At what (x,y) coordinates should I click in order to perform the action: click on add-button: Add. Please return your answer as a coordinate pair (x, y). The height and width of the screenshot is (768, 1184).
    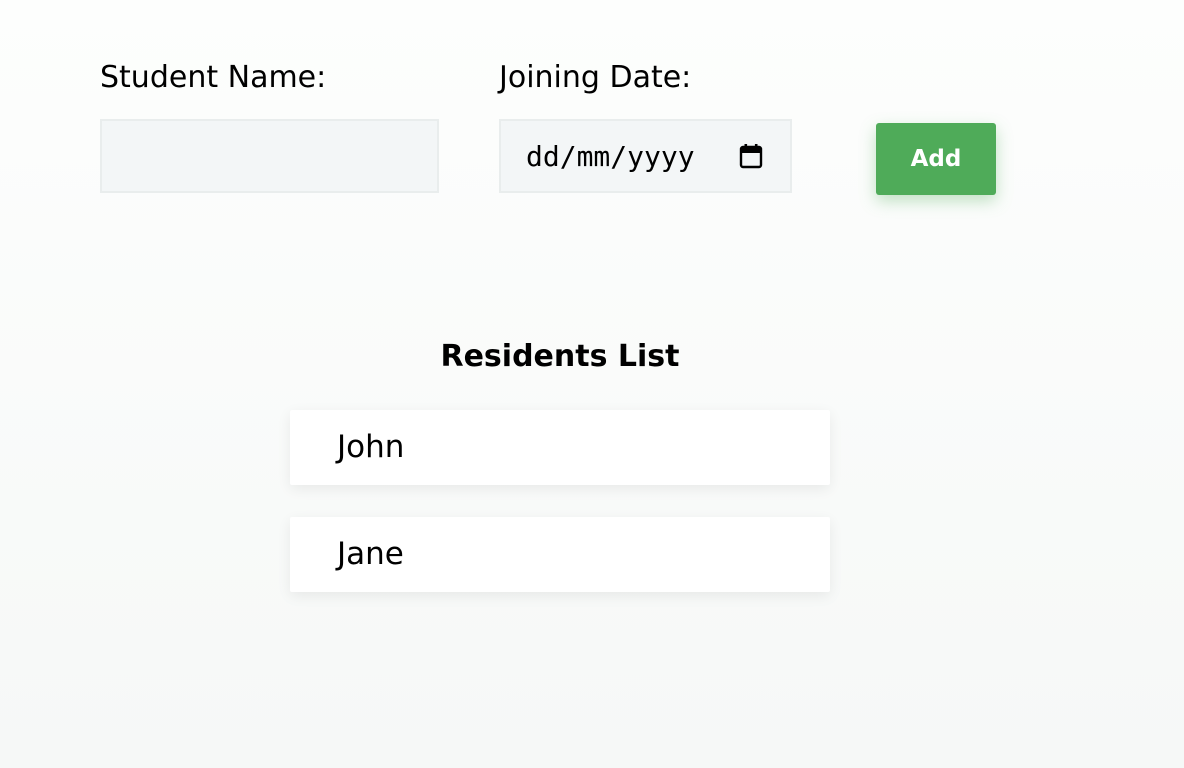
    Looking at the image, I should click on (936, 159).